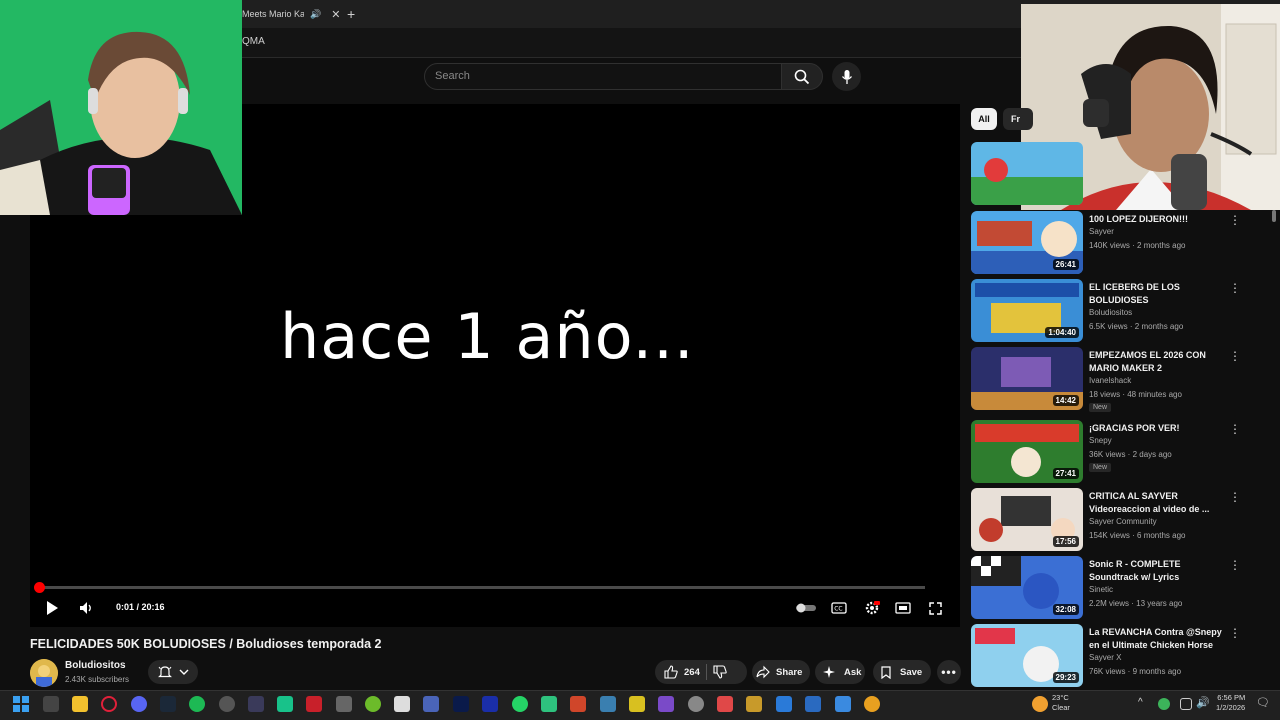 This screenshot has height=720, width=1280. Describe the element at coordinates (1110, 380) in the screenshot. I see `channel-name: Ivanelshack` at that location.